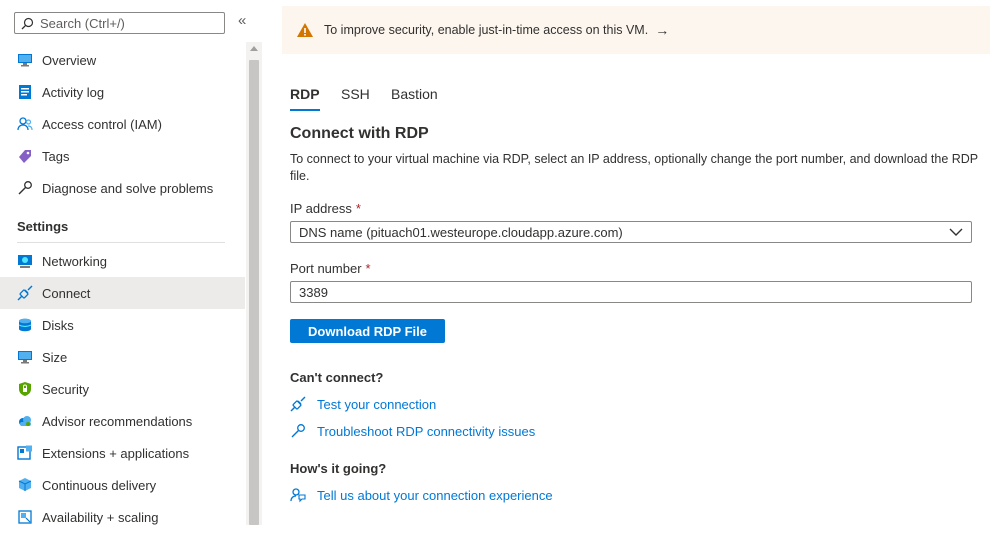 The height and width of the screenshot is (533, 990). Describe the element at coordinates (58, 325) in the screenshot. I see `nav-item-label: Disks` at that location.